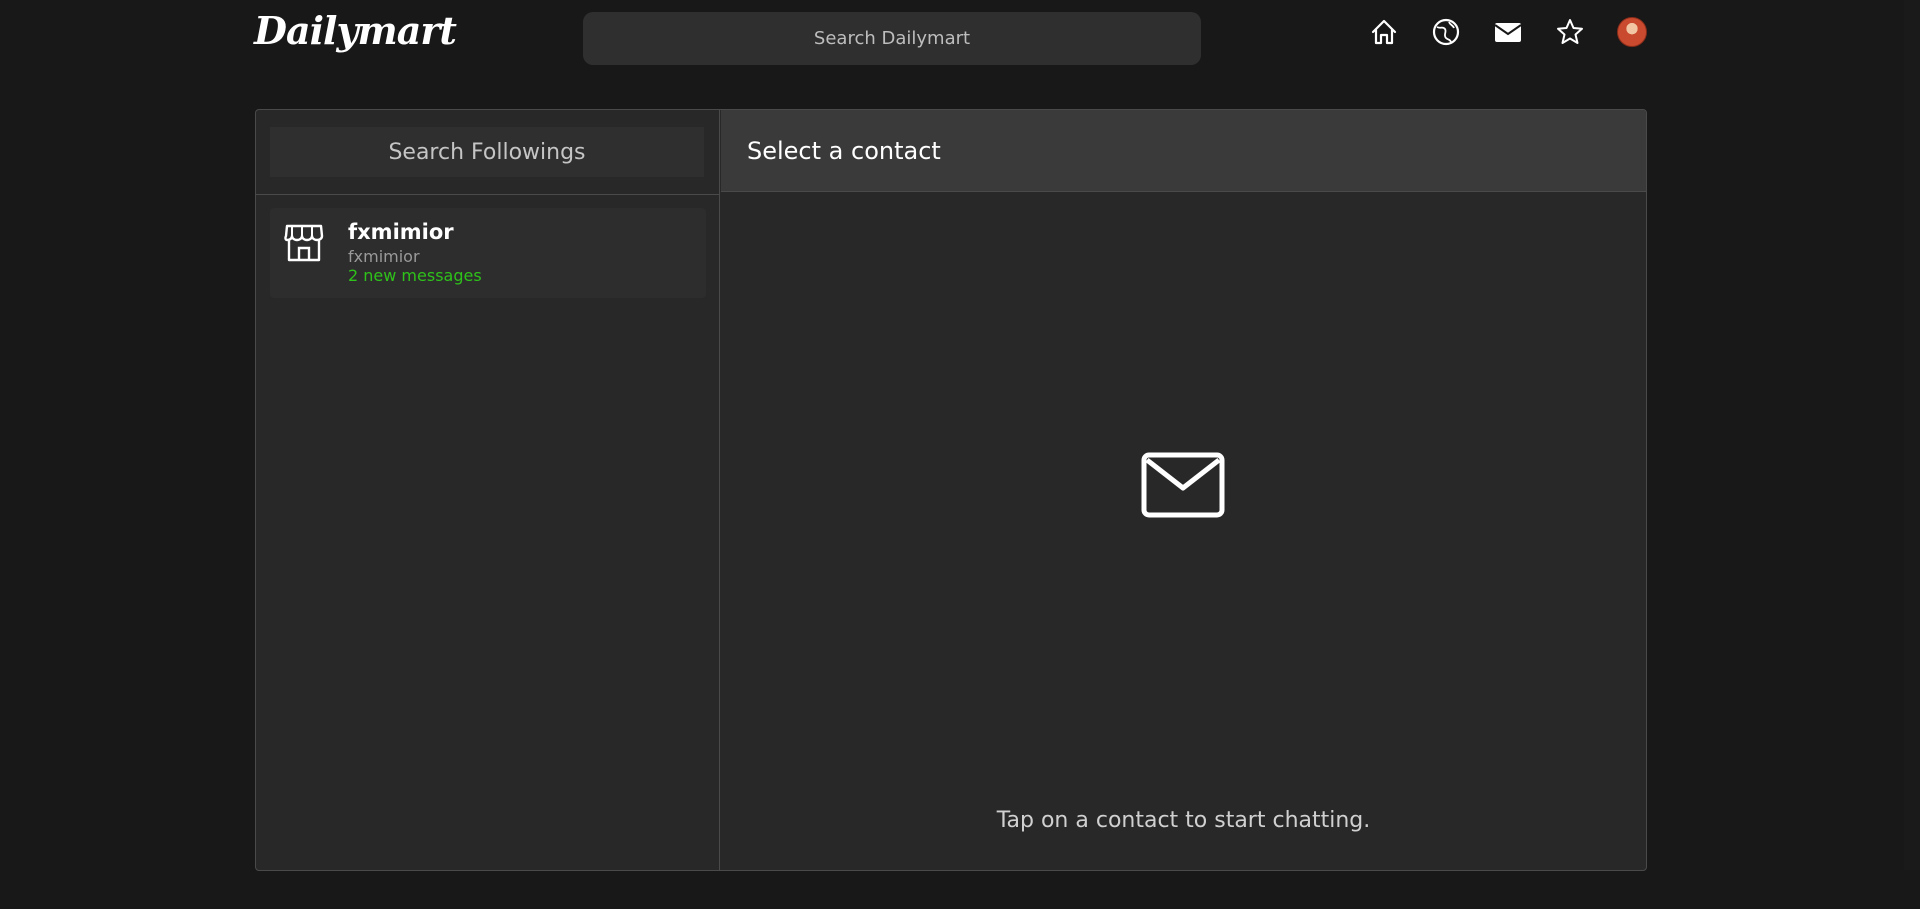  I want to click on mail-icon, so click(1508, 32).